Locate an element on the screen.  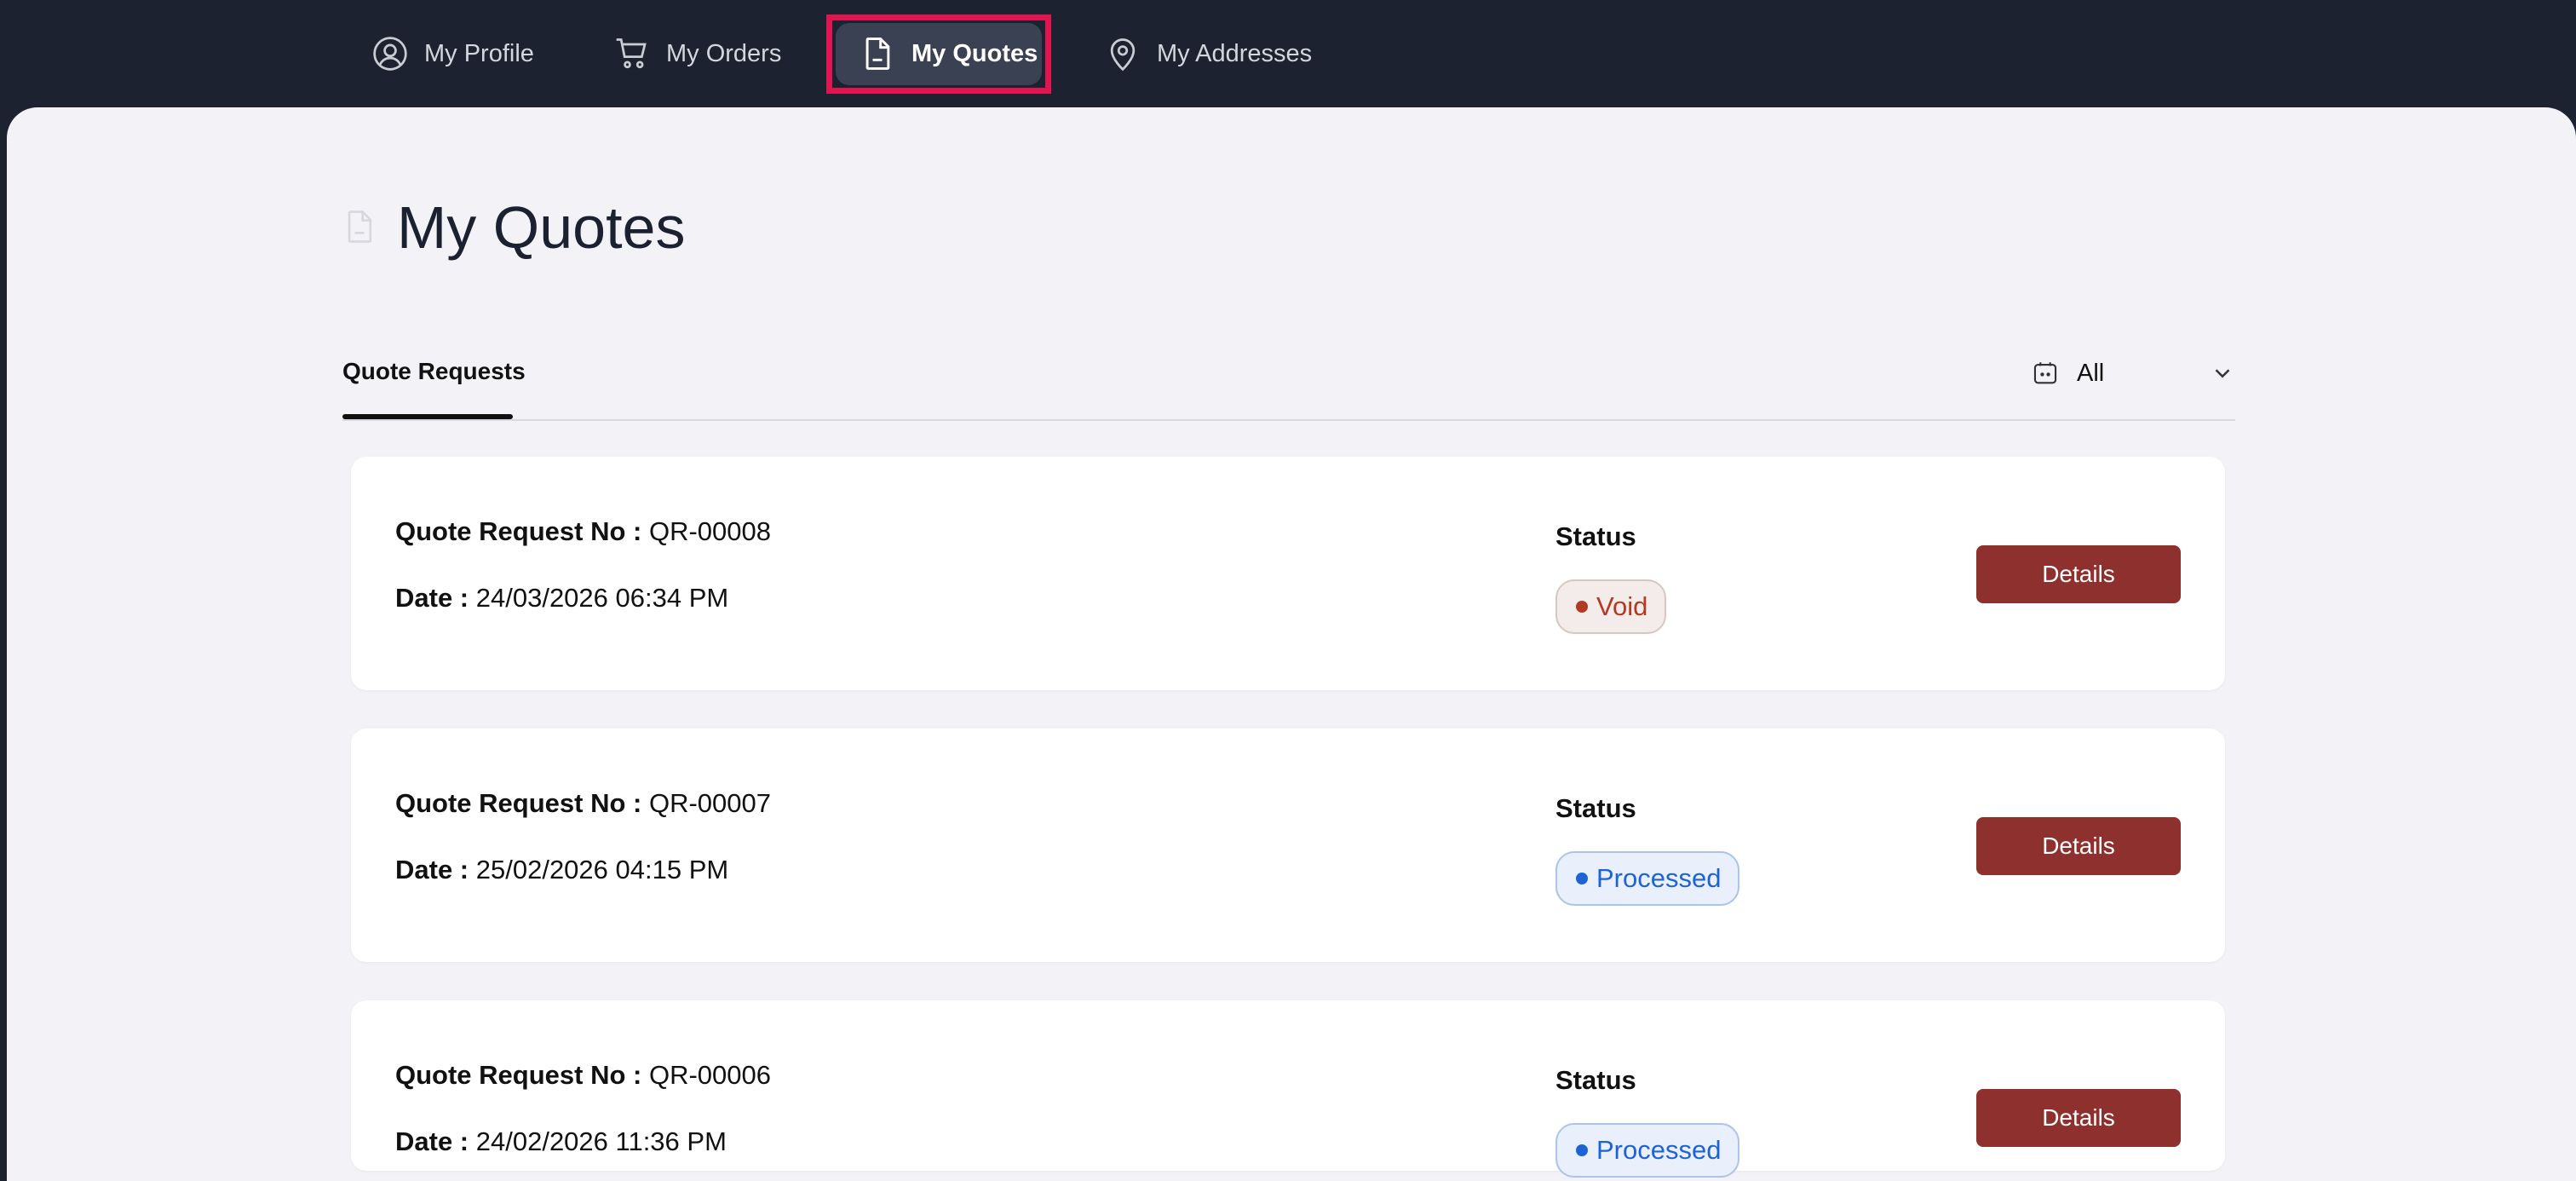
map-pin-icon is located at coordinates (1123, 55).